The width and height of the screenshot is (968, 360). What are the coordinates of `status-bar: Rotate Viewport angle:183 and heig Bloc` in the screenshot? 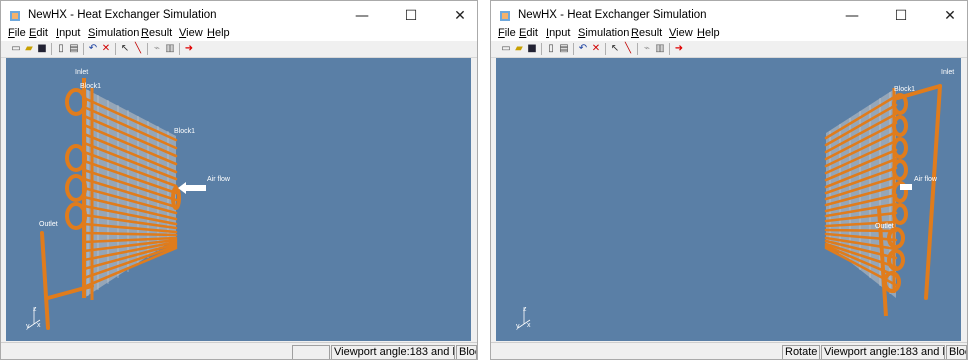 It's located at (729, 350).